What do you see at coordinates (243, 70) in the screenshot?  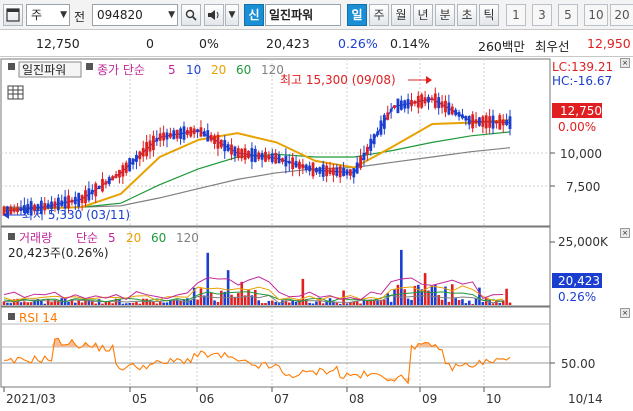 I see `ma-period-60: 60` at bounding box center [243, 70].